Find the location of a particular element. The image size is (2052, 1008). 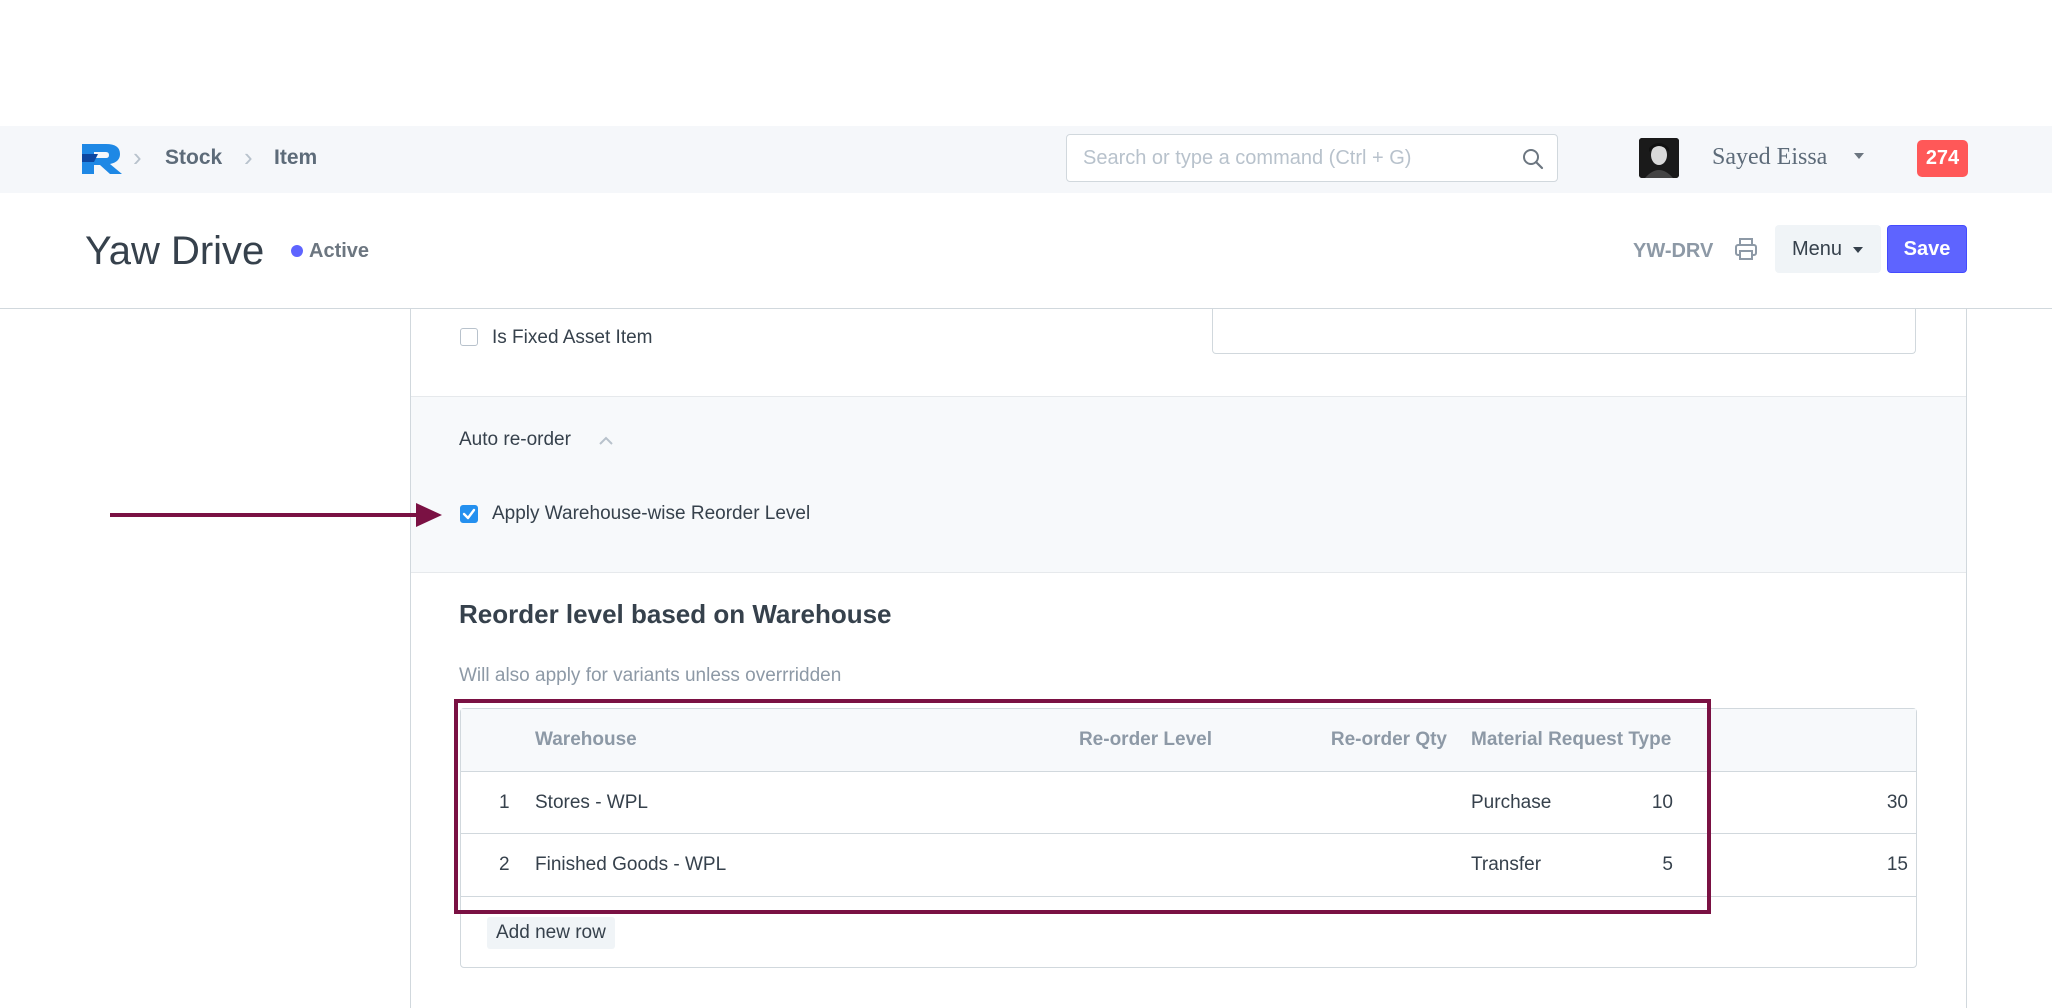

auto-reorder-section-title: Auto re-order is located at coordinates (515, 440).